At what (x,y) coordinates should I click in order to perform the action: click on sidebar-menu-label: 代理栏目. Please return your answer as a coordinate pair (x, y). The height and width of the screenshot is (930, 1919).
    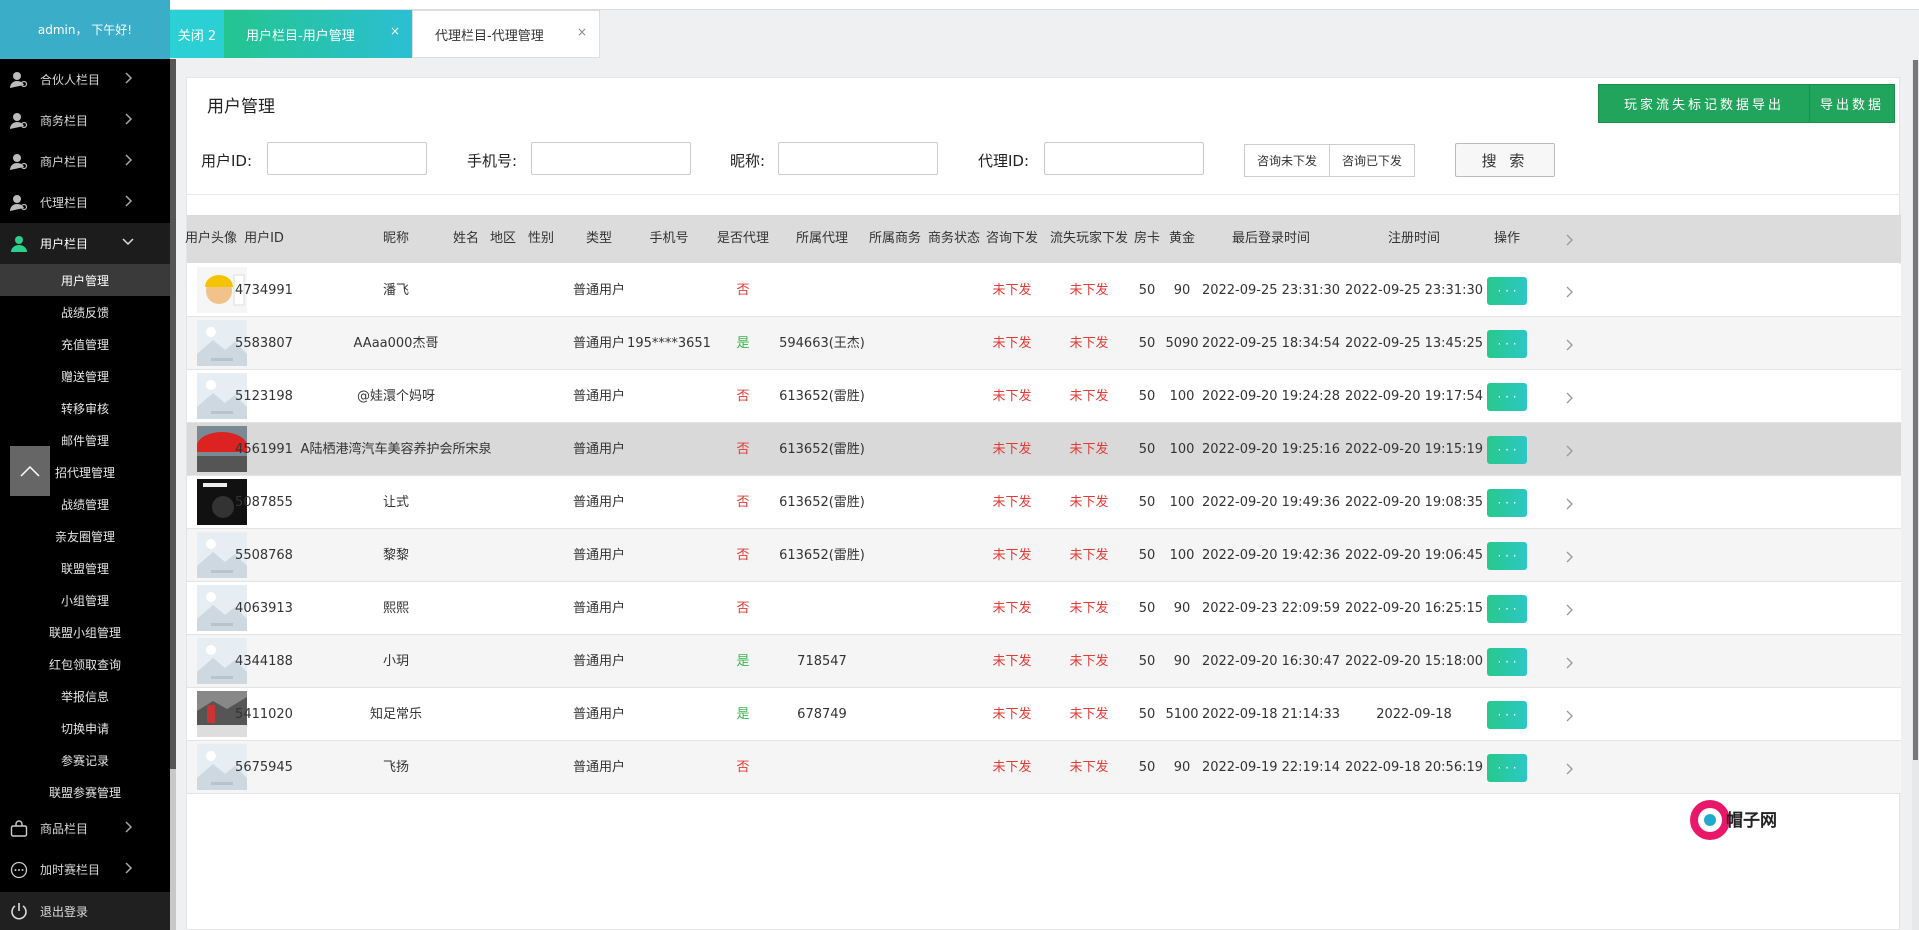
    Looking at the image, I should click on (64, 203).